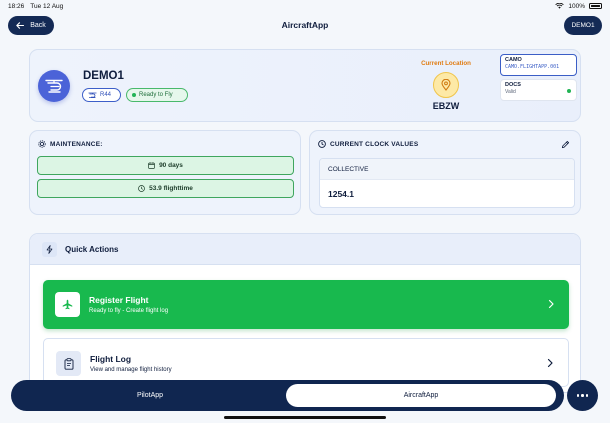  I want to click on helicopter-avatar, so click(54, 86).